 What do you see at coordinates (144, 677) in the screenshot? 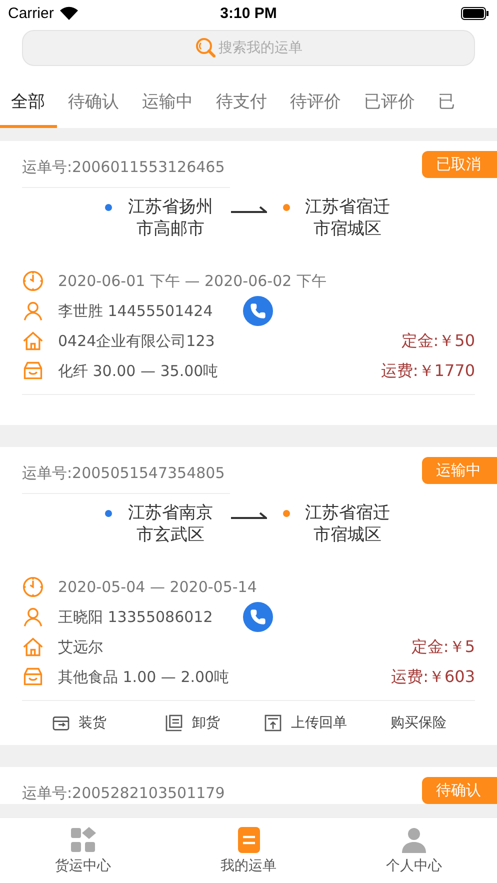
I see `cargo-text: 其他食品 1.00 — 2.00吨` at bounding box center [144, 677].